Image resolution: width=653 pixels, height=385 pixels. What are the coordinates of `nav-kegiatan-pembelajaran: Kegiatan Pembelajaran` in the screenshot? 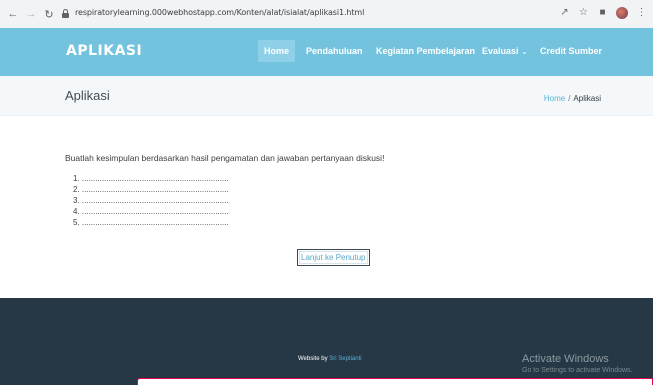 It's located at (425, 51).